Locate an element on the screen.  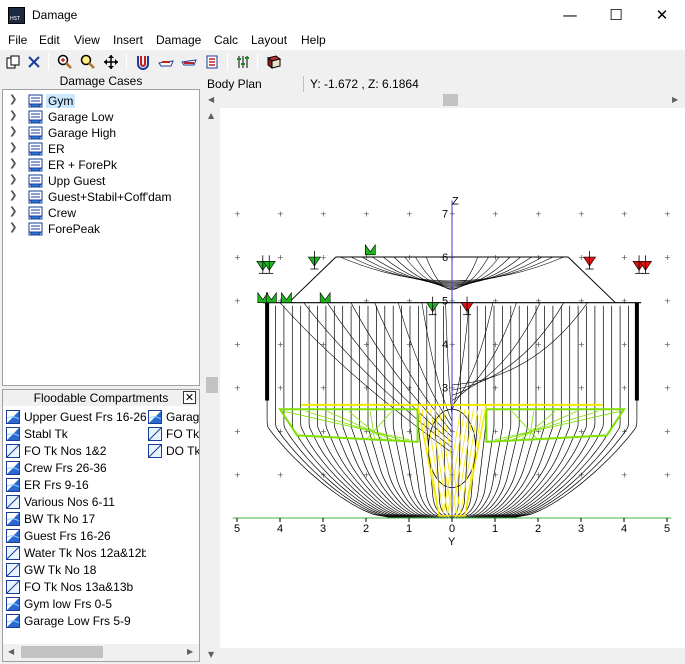
menu-insert: Insert is located at coordinates (128, 40).